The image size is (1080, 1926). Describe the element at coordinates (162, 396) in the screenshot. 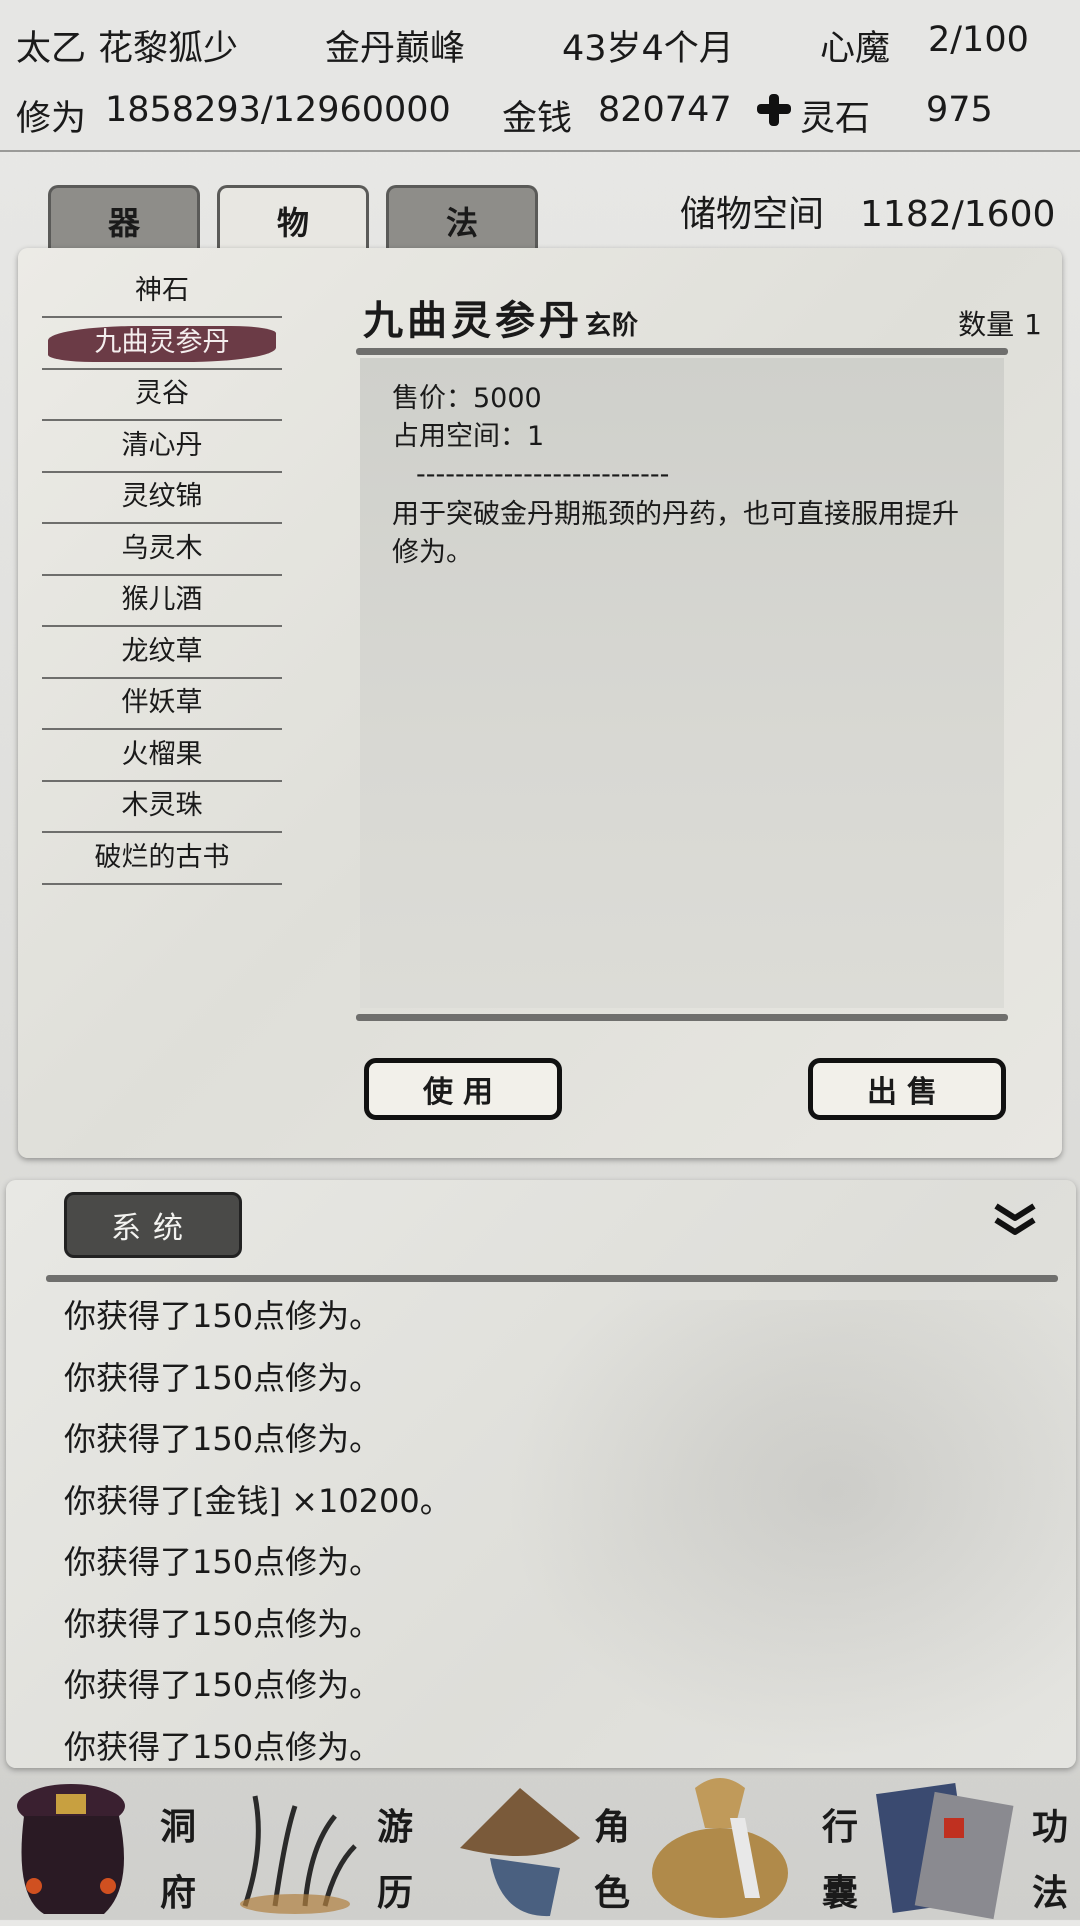

I see `list-item: 灵谷` at that location.